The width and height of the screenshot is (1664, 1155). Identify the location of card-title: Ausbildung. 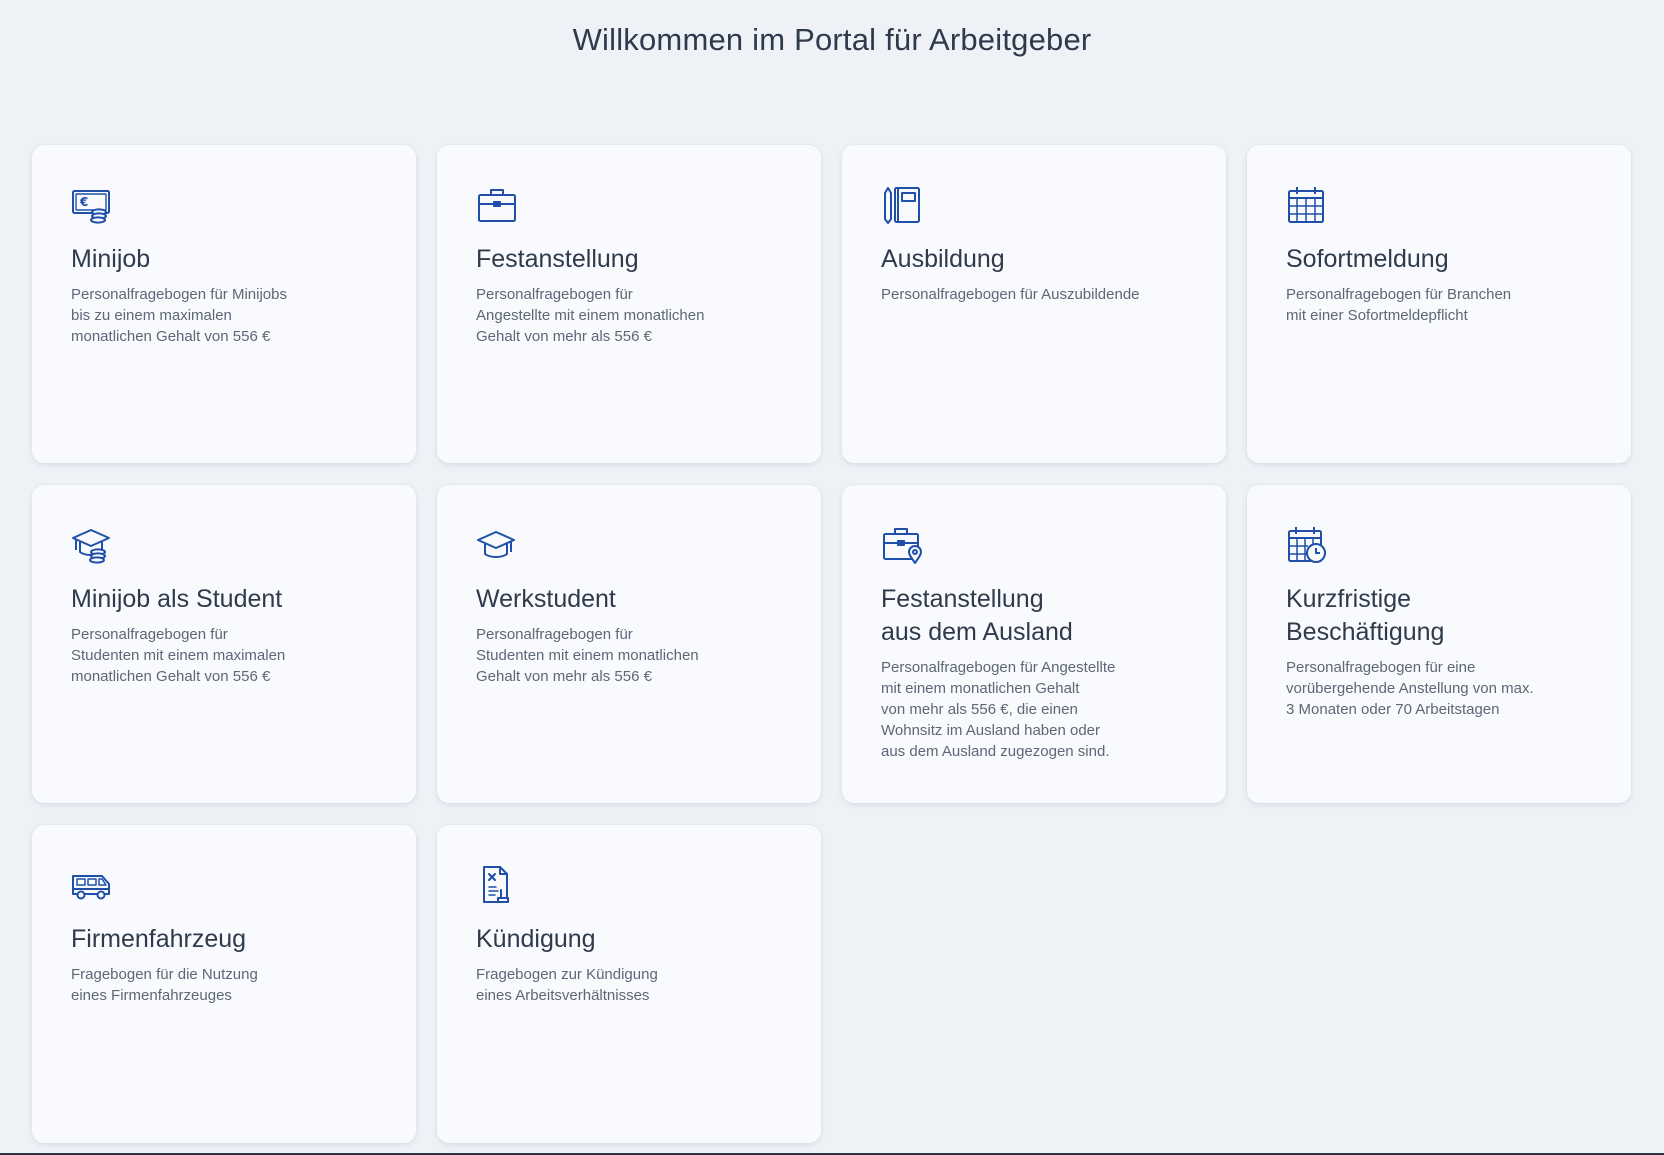
(943, 259).